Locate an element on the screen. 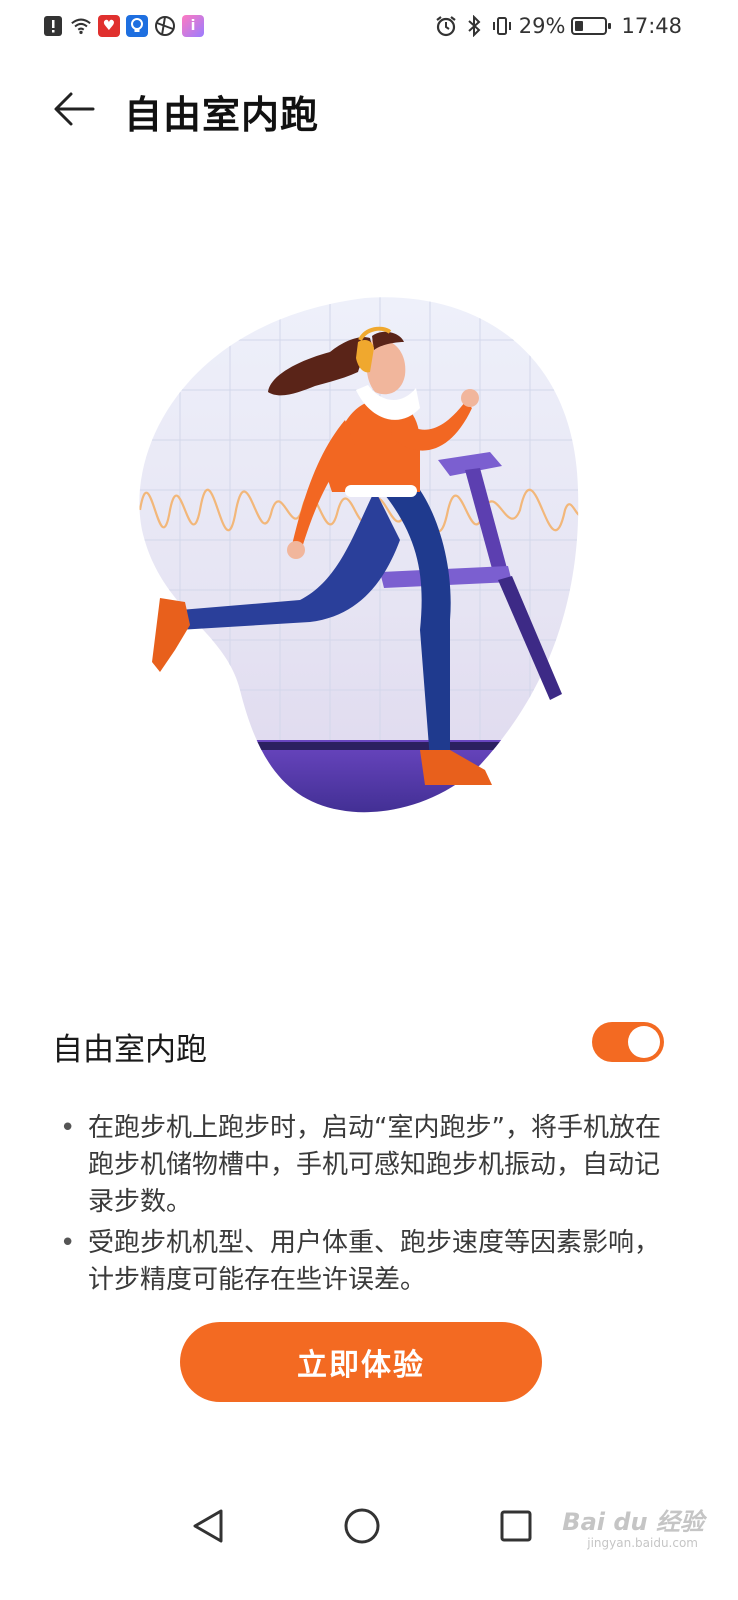 The width and height of the screenshot is (738, 1600). nav-recents-button is located at coordinates (516, 1526).